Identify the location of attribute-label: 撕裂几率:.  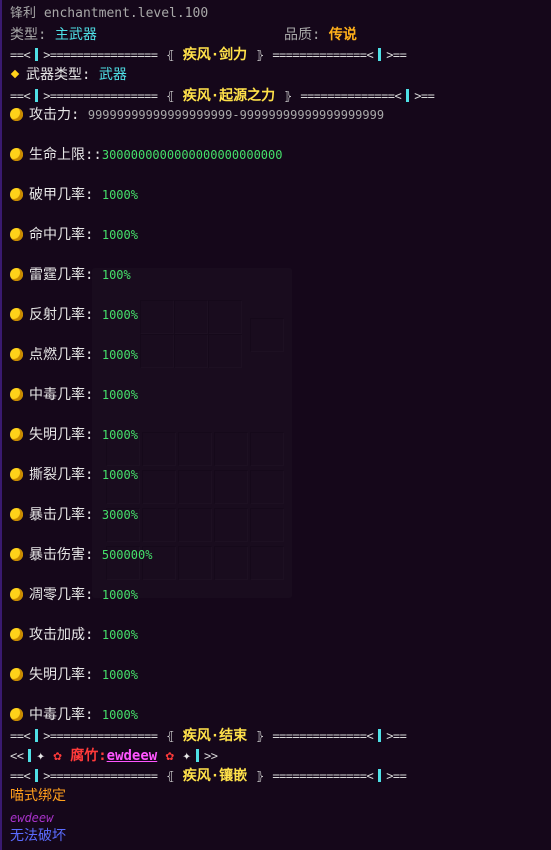
(65, 475).